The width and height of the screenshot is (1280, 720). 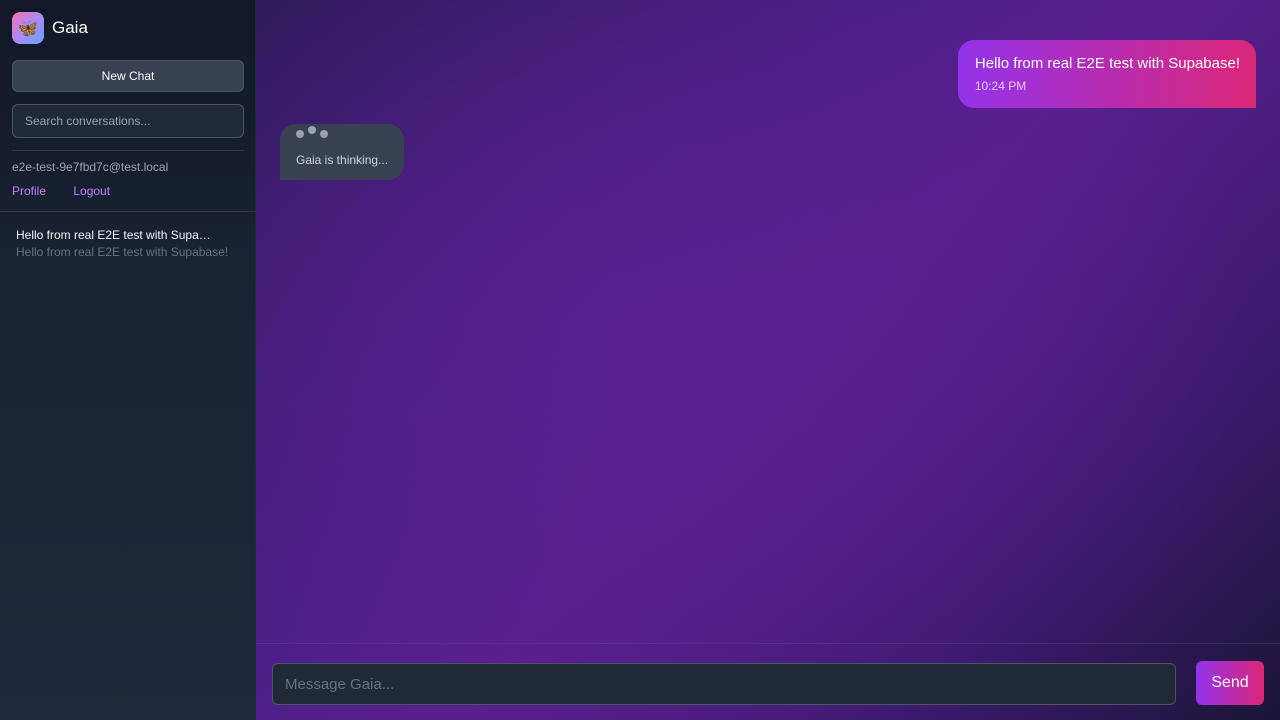 I want to click on user-email: e2e-test-9e7fbd7c@test.local, so click(x=90, y=167).